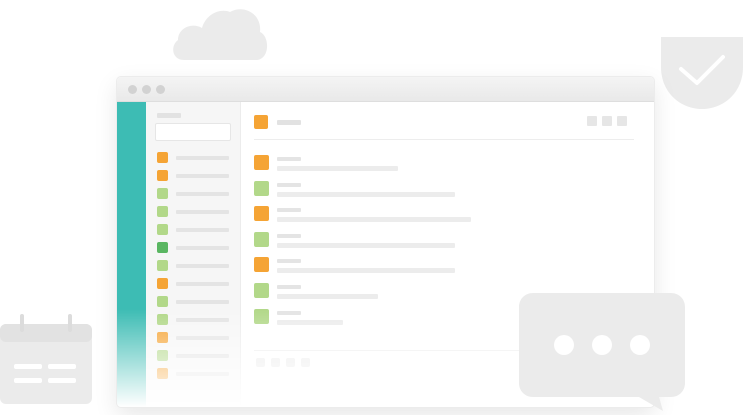 This screenshot has width=743, height=415. Describe the element at coordinates (261, 122) in the screenshot. I see `header-status-square` at that location.